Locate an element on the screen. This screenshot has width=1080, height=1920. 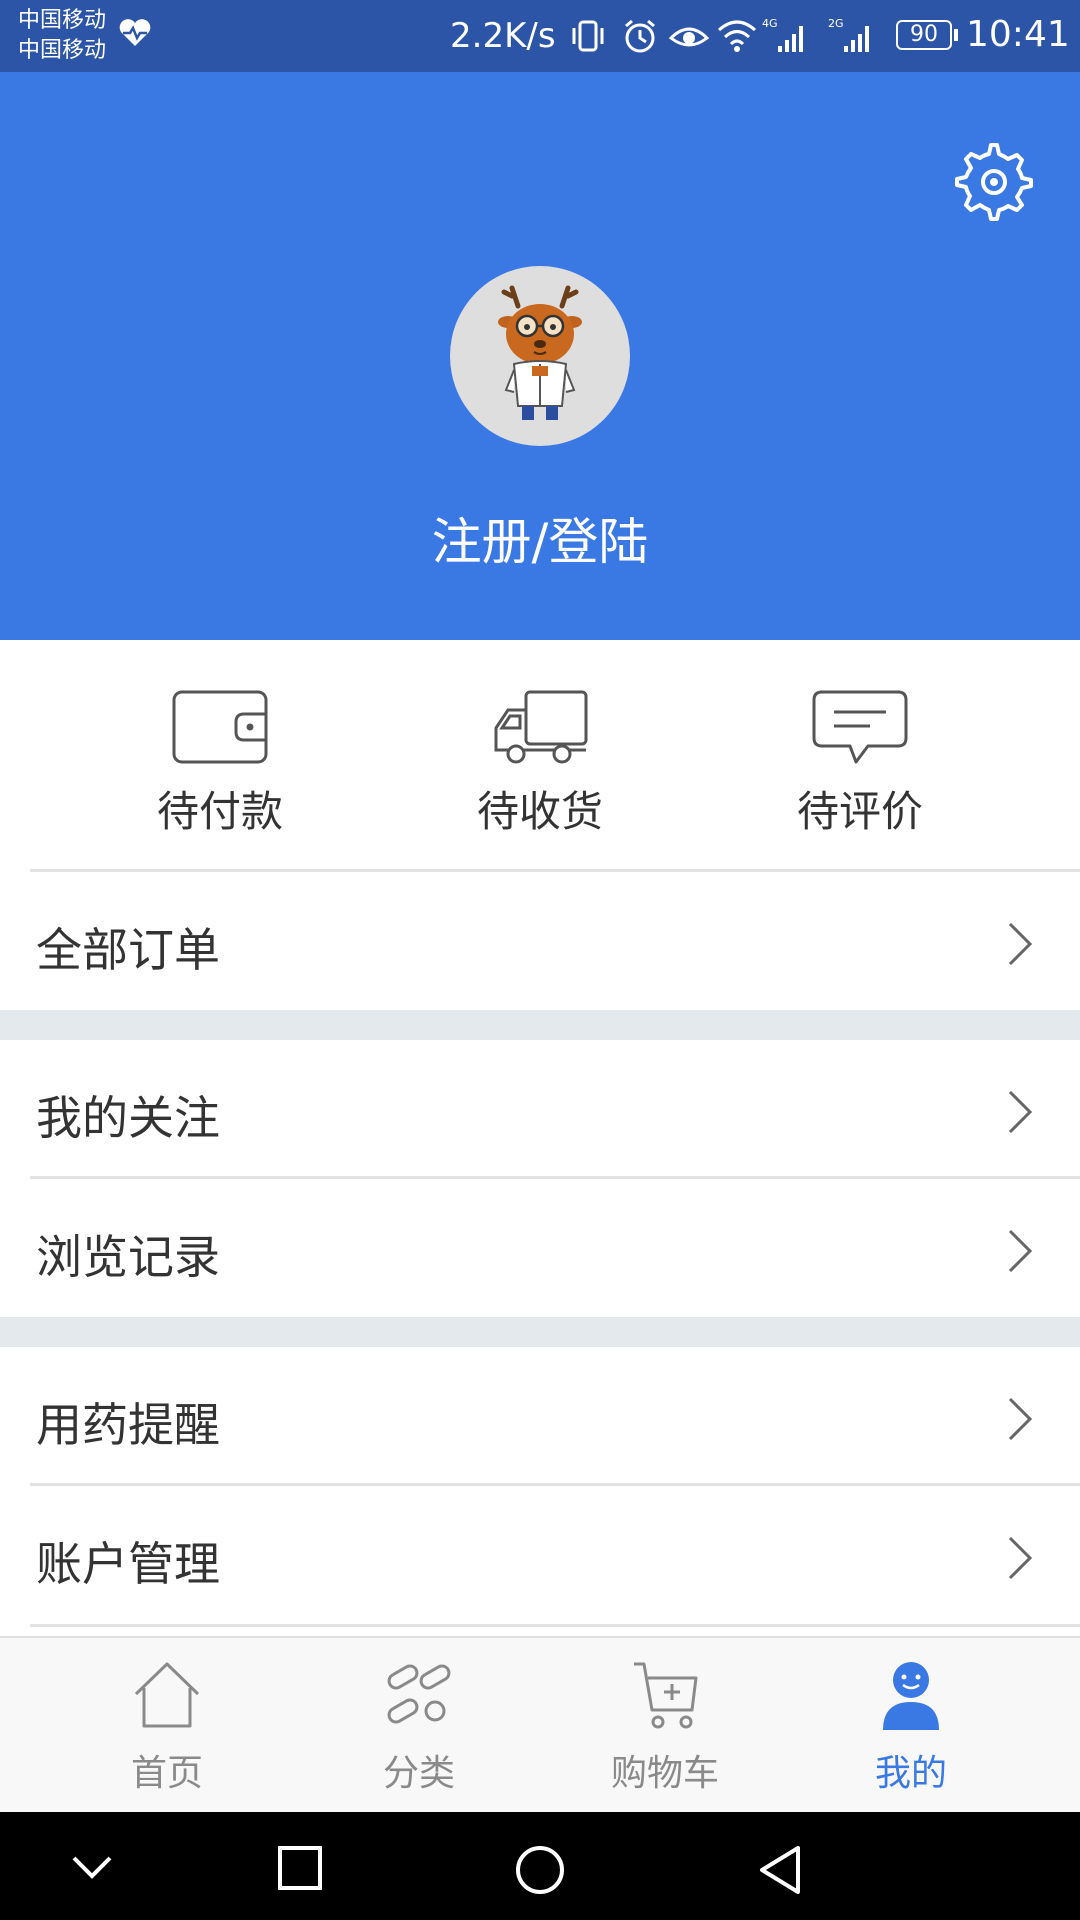
medication-reminder-row: 用药提醒 is located at coordinates (540, 1416).